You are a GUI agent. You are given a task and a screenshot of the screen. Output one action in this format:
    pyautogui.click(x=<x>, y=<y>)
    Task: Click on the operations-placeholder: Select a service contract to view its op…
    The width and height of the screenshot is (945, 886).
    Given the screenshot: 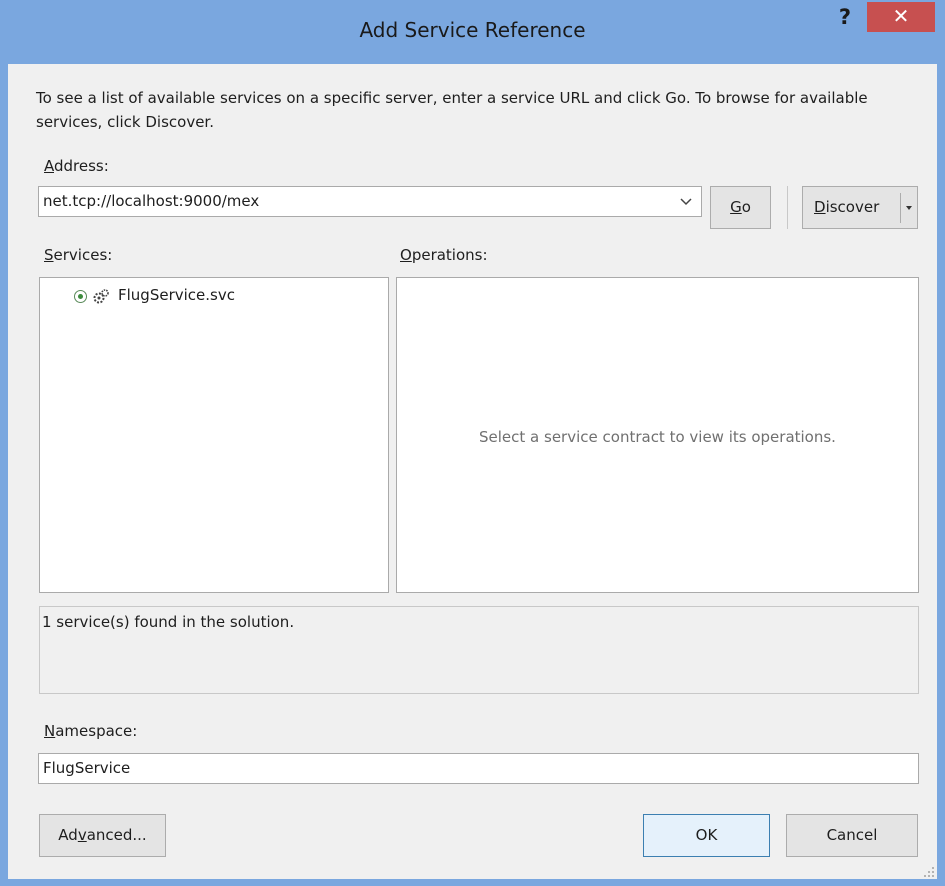 What is the action you would take?
    pyautogui.click(x=657, y=437)
    